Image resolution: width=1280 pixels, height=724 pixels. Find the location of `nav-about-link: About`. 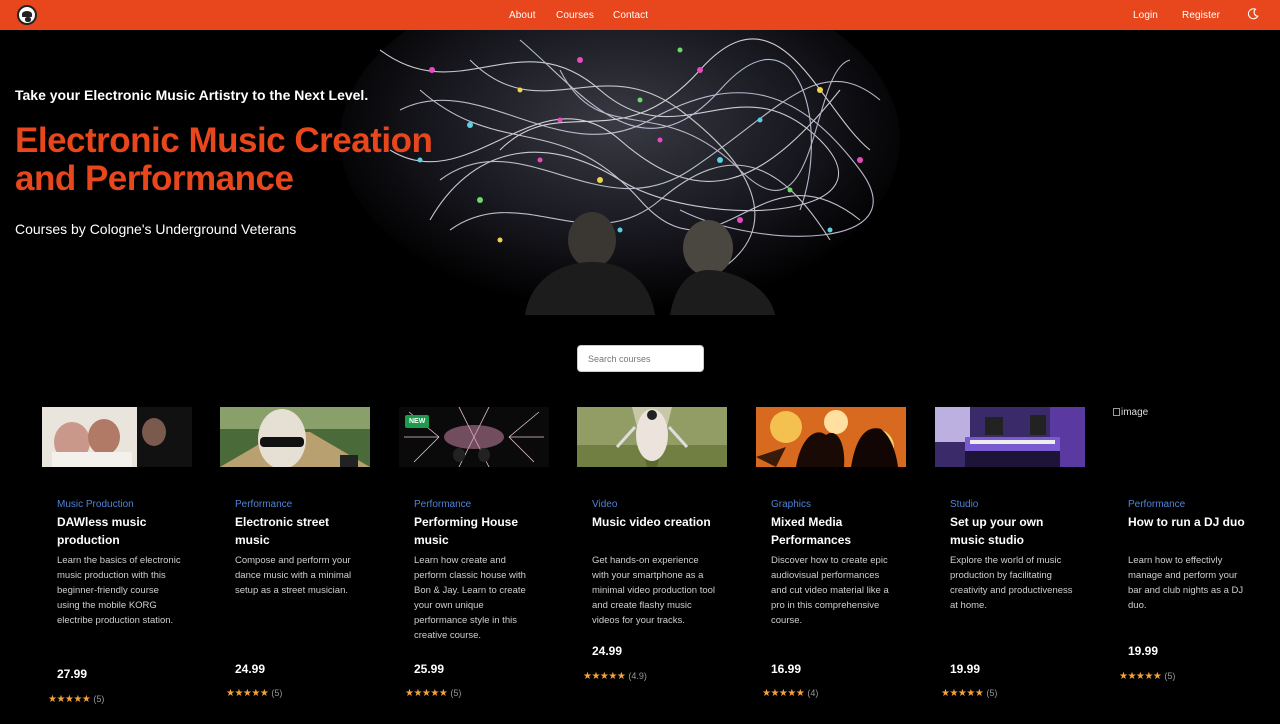

nav-about-link: About is located at coordinates (522, 15).